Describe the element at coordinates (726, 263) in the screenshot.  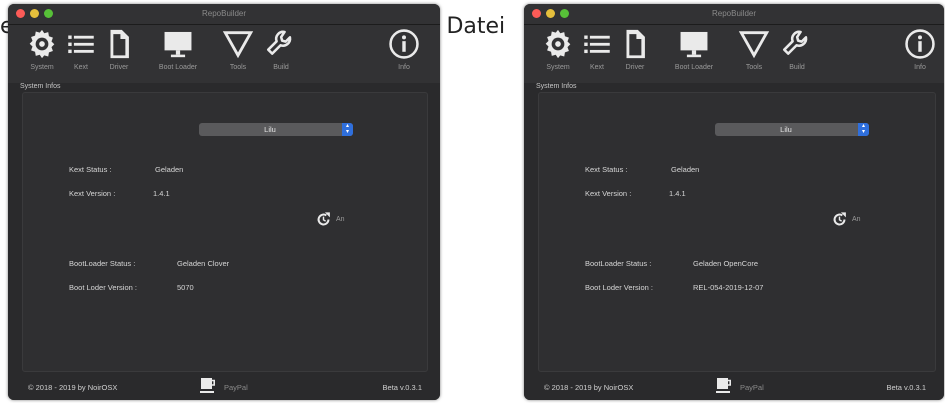
I see `bootloader-status-value: Geladen OpenCore` at that location.